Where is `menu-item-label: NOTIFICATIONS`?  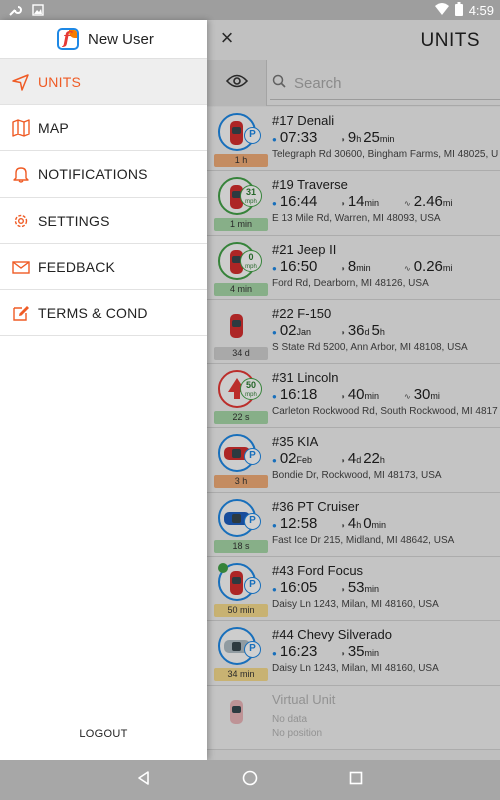
menu-item-label: NOTIFICATIONS is located at coordinates (93, 174).